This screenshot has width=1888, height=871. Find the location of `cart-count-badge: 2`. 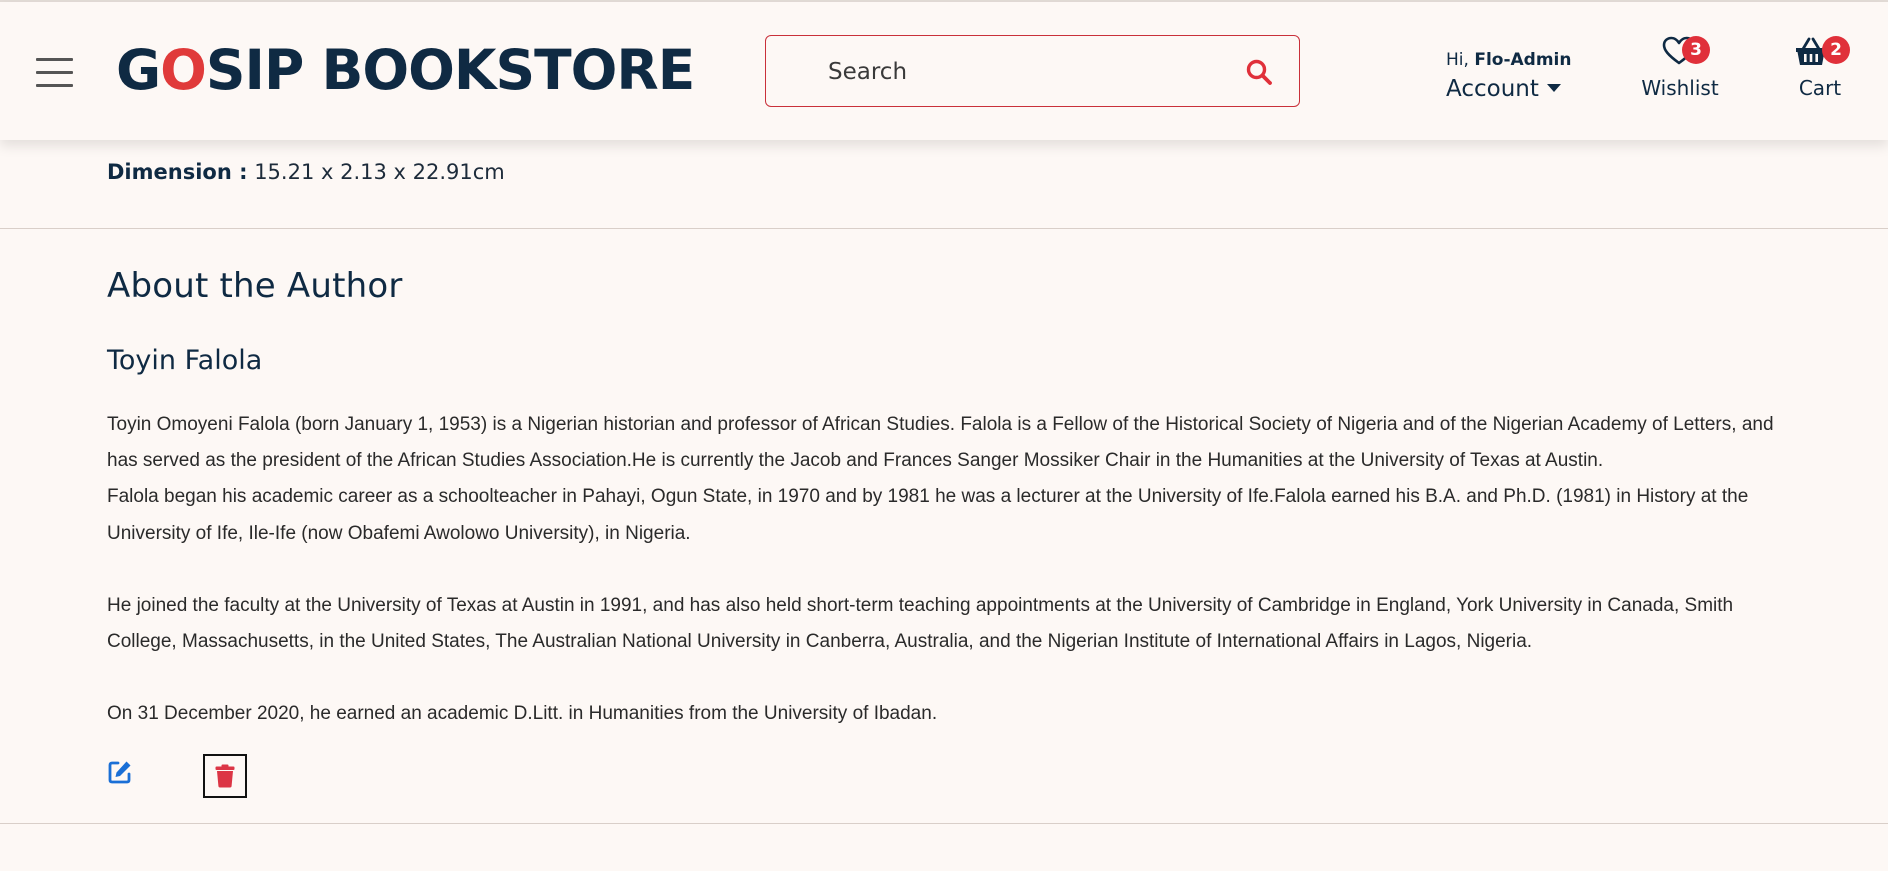

cart-count-badge: 2 is located at coordinates (1836, 50).